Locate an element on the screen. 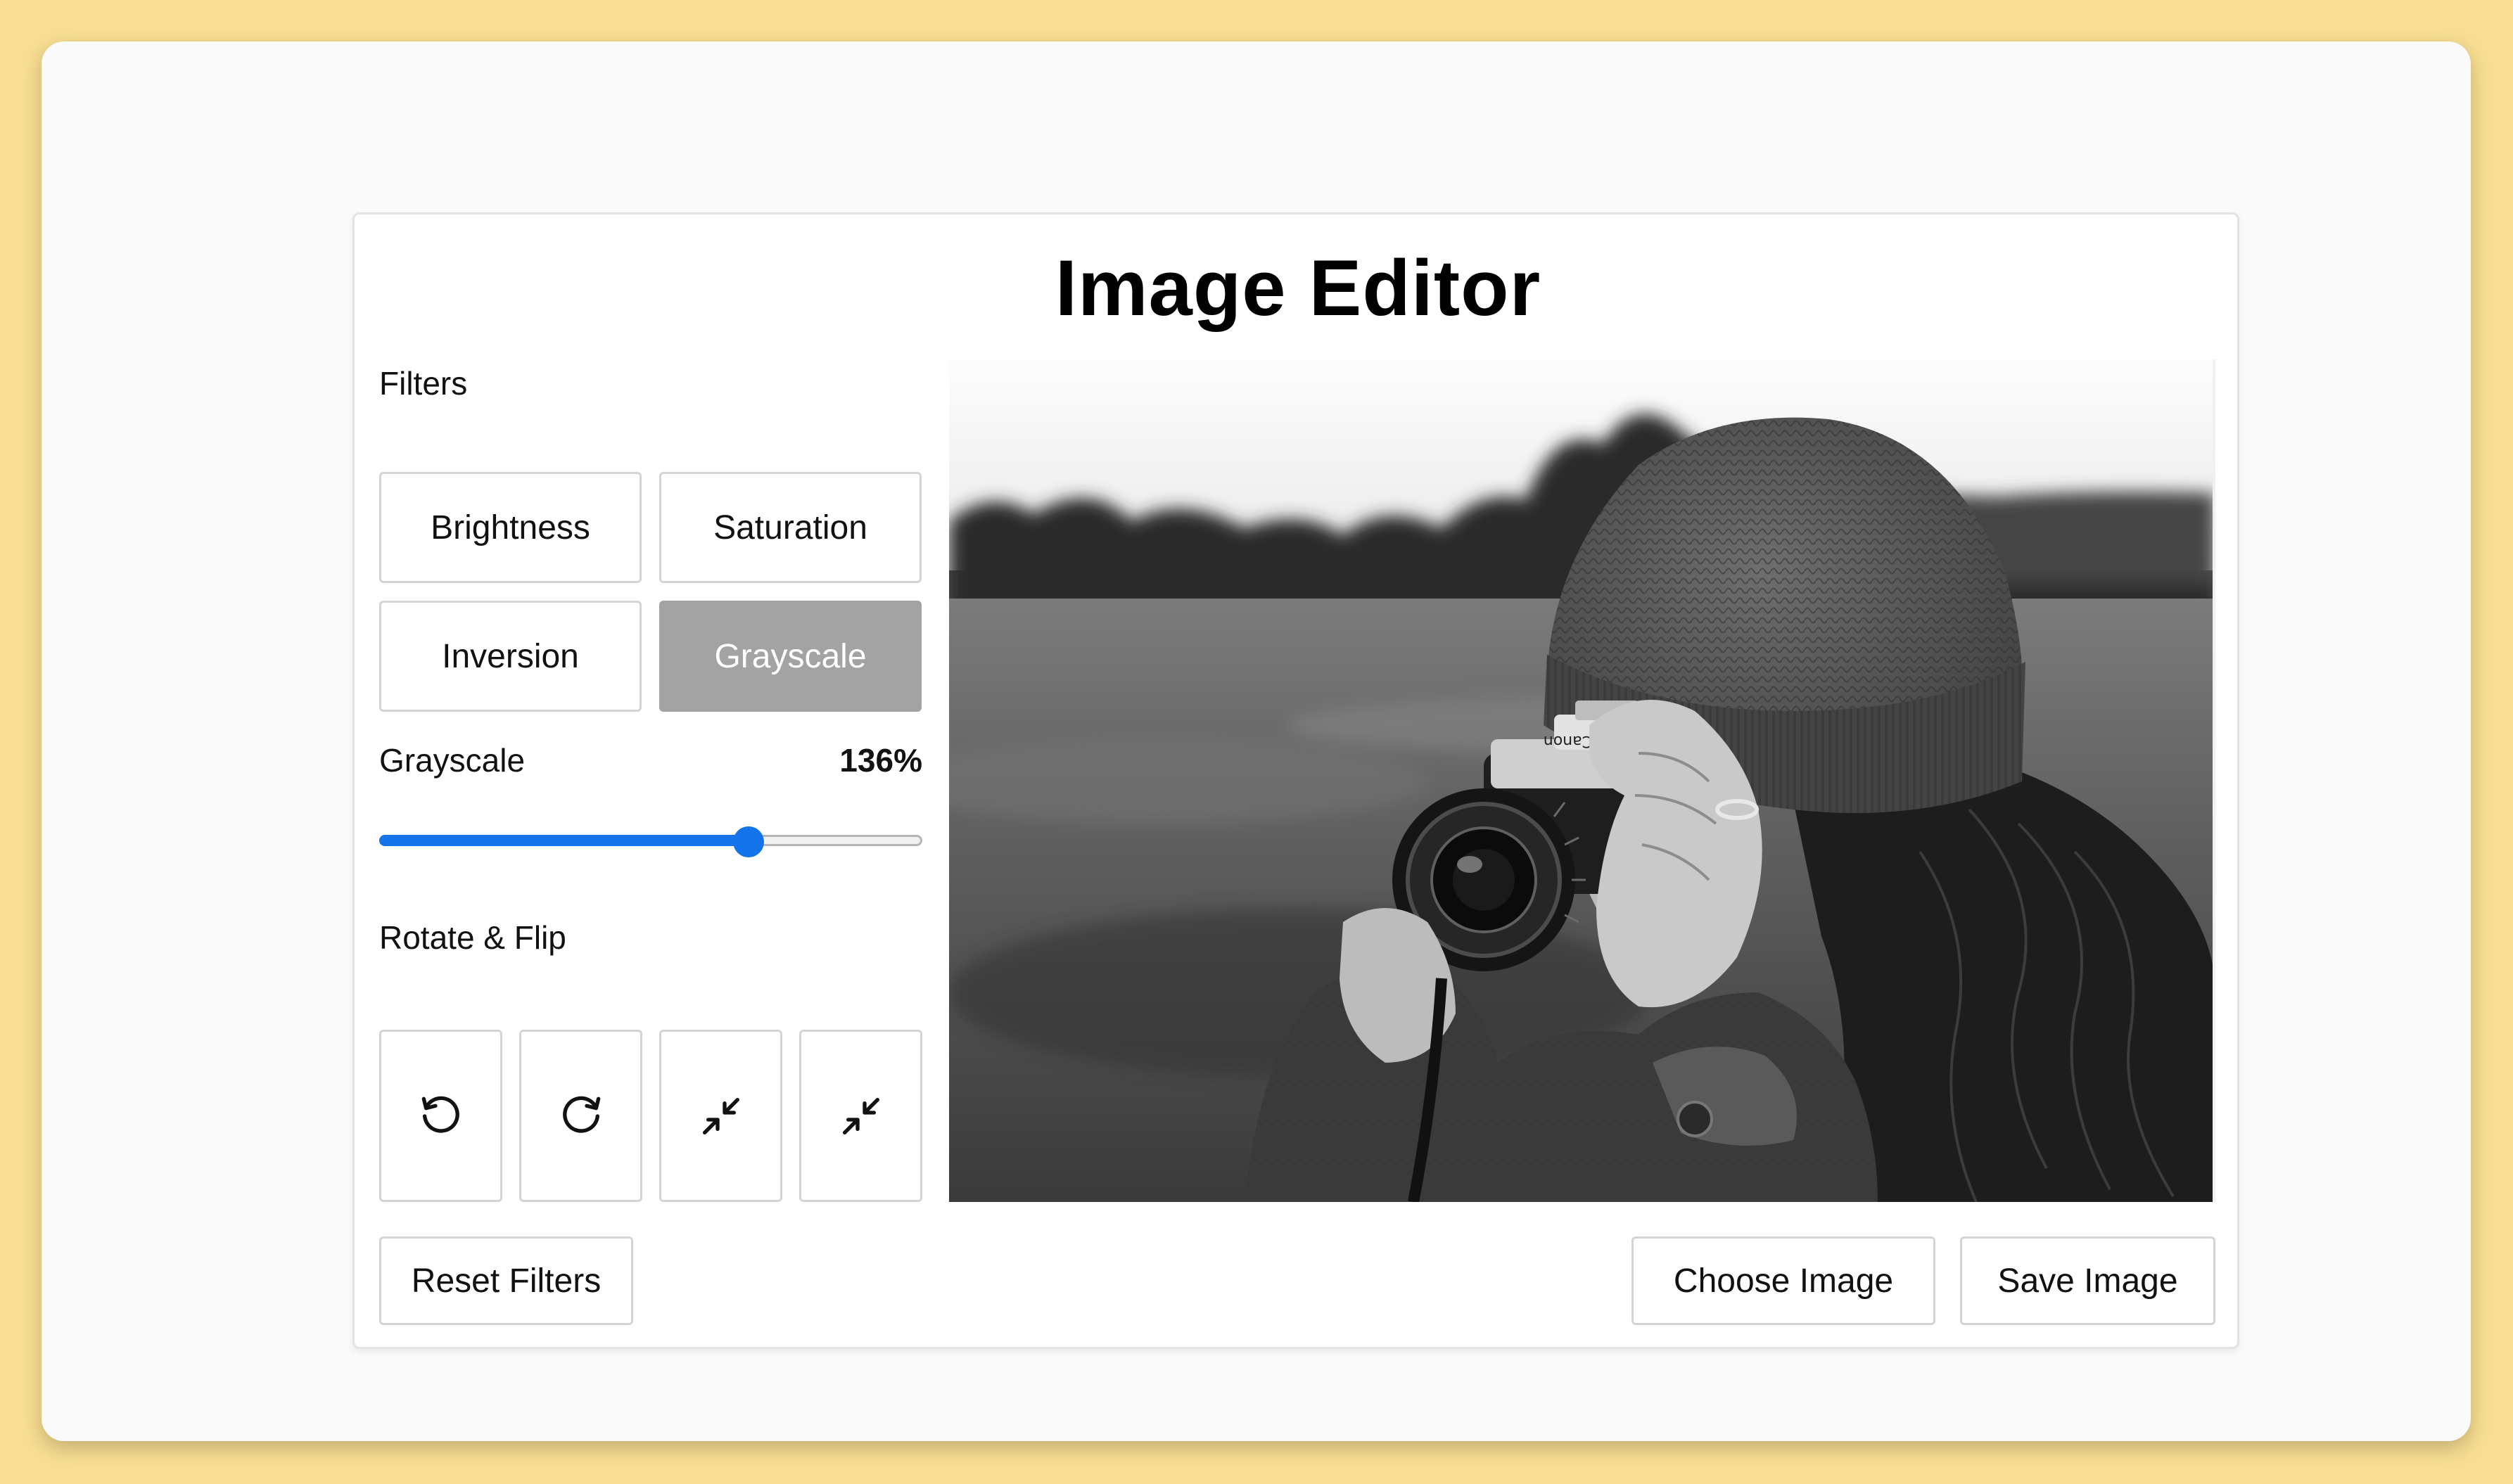 This screenshot has width=2513, height=1484. rotate-left-button is located at coordinates (440, 1116).